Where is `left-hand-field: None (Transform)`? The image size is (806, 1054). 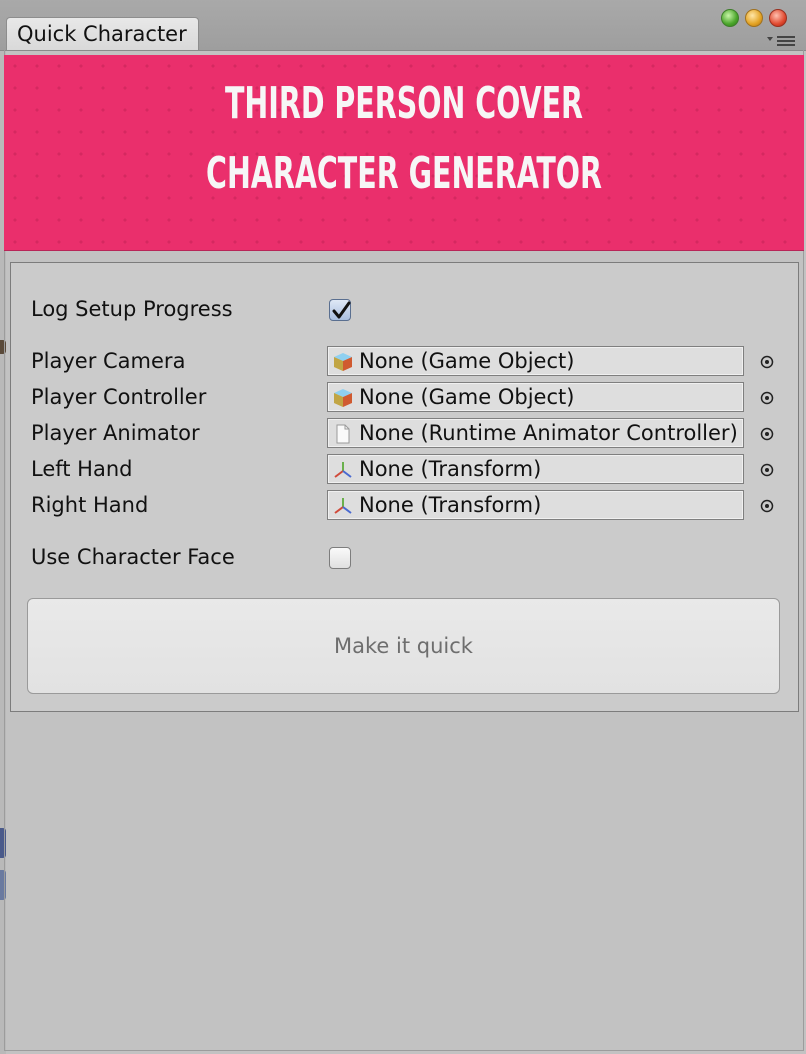 left-hand-field: None (Transform) is located at coordinates (535, 469).